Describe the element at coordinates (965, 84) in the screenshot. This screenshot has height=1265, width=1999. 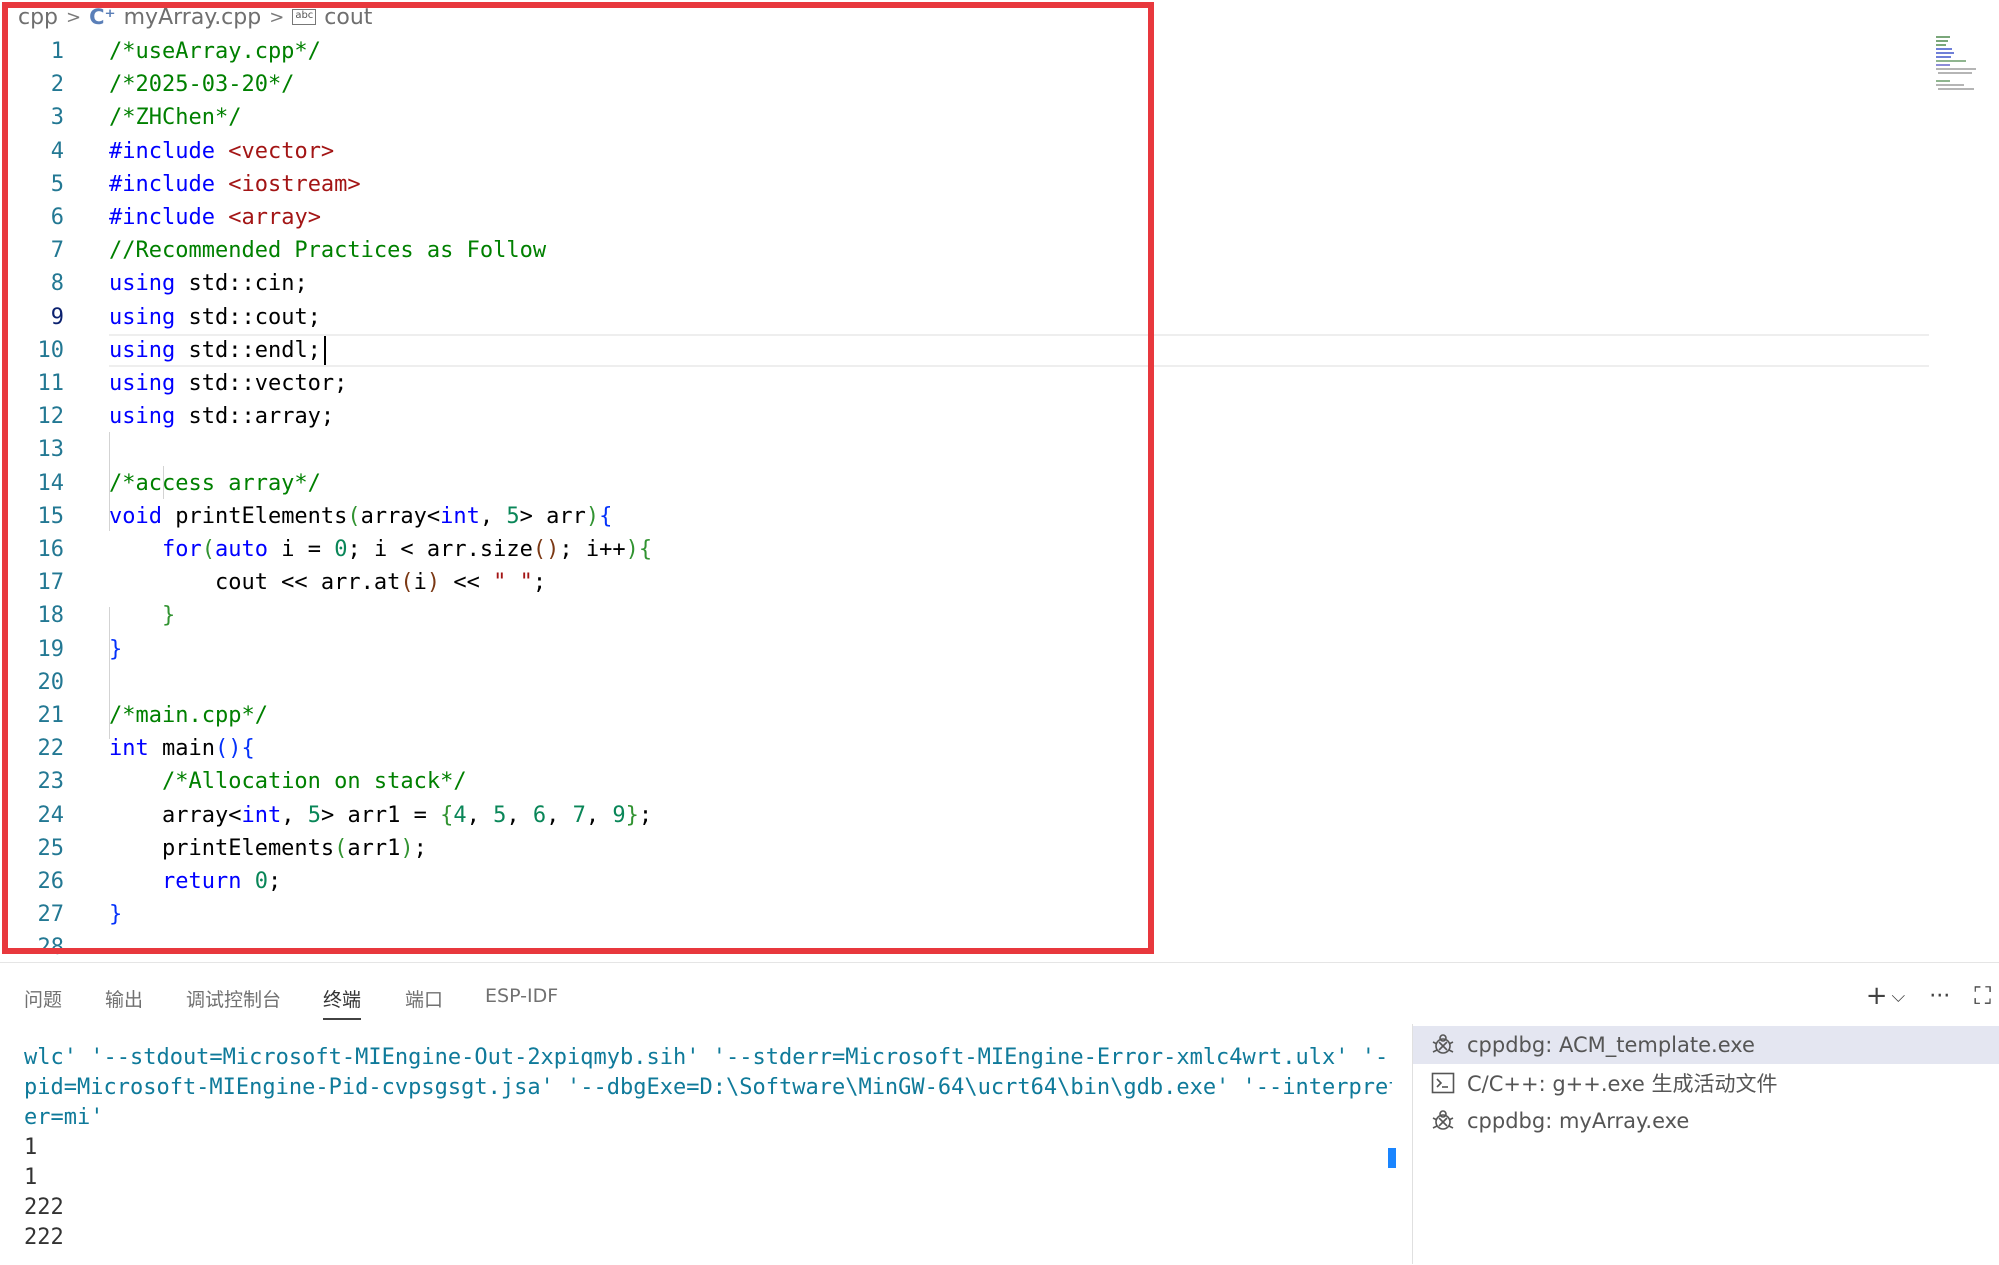
I see `code-line: 2 /*2025-03-20*/` at that location.